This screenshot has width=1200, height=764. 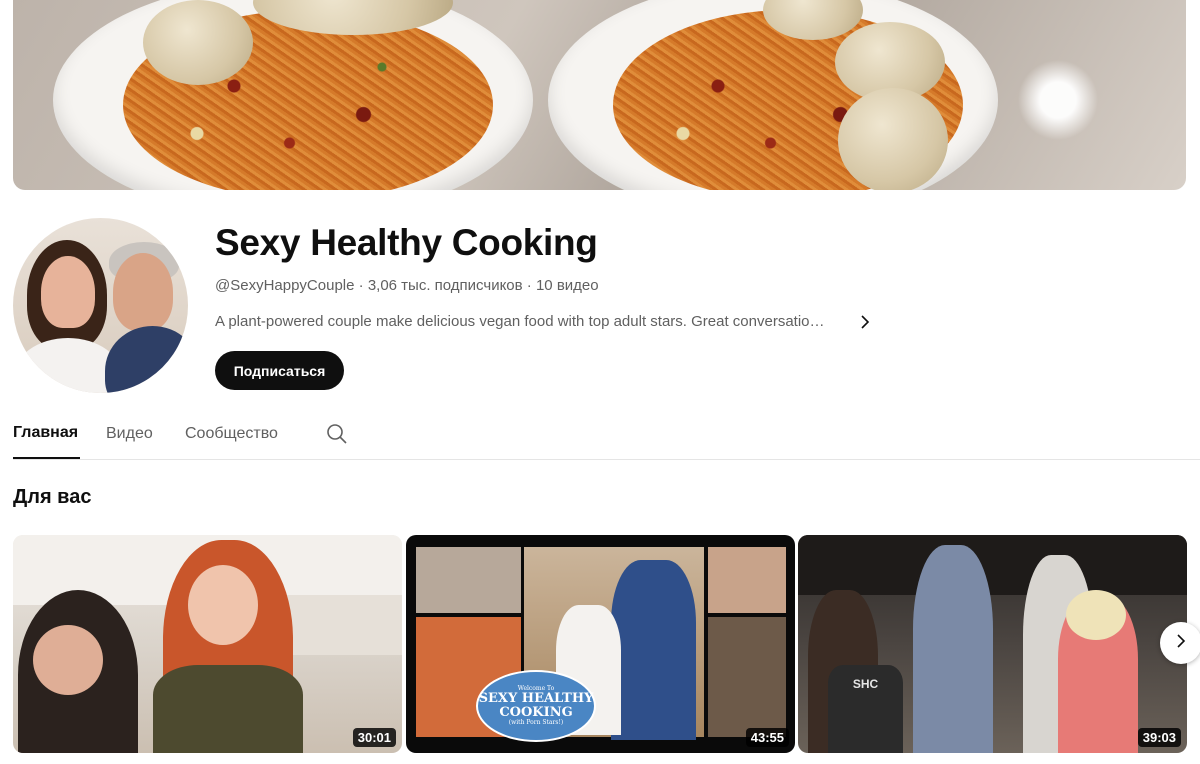 What do you see at coordinates (228, 709) in the screenshot?
I see `thumb-person-top` at bounding box center [228, 709].